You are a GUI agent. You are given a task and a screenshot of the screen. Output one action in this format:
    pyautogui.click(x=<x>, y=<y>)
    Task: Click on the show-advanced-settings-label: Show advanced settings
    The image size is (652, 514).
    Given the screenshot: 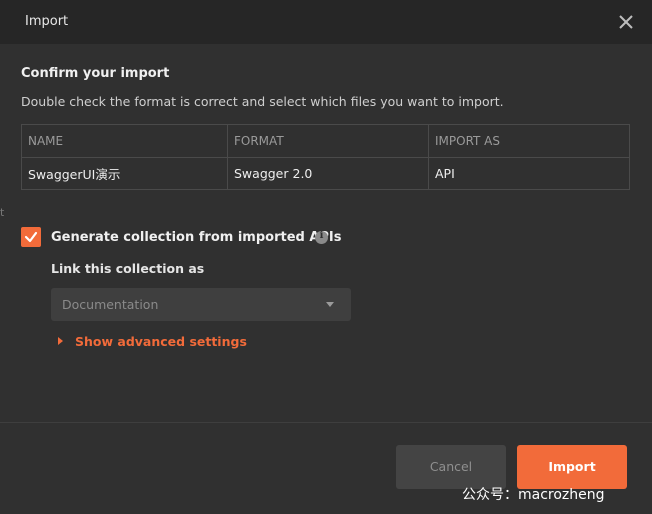 What is the action you would take?
    pyautogui.click(x=161, y=341)
    